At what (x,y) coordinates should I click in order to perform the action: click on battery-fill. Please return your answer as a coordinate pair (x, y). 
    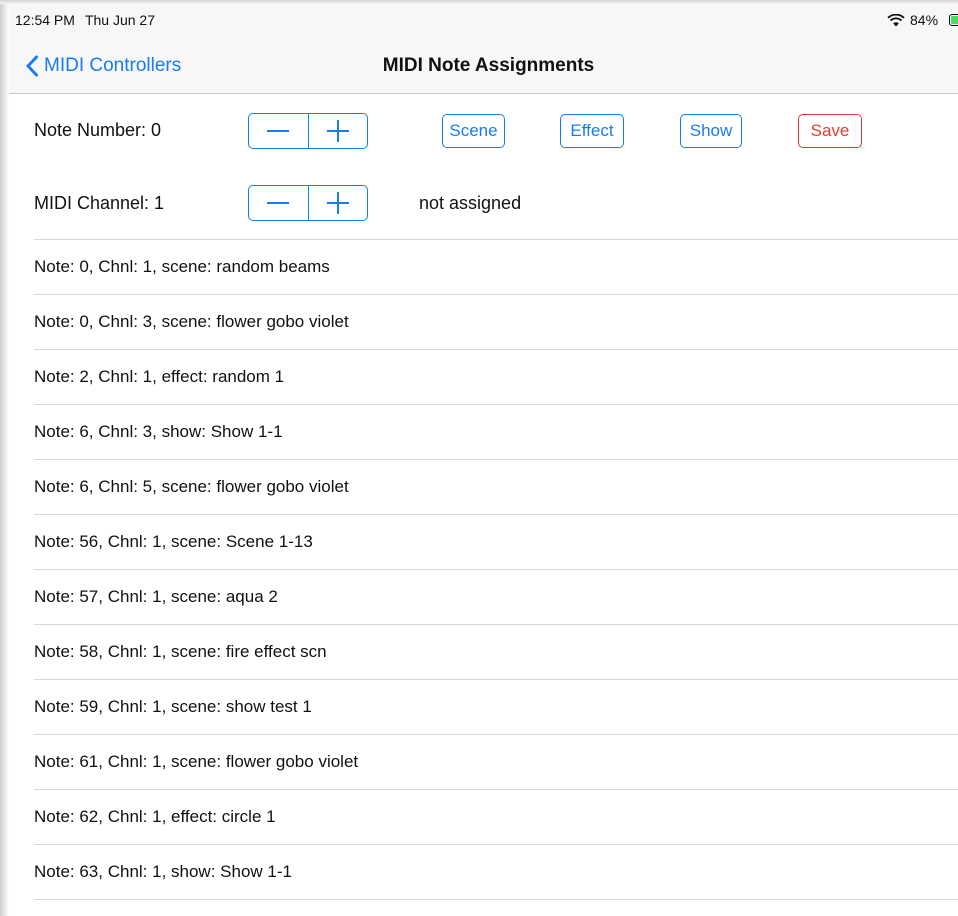
    Looking at the image, I should click on (954, 20).